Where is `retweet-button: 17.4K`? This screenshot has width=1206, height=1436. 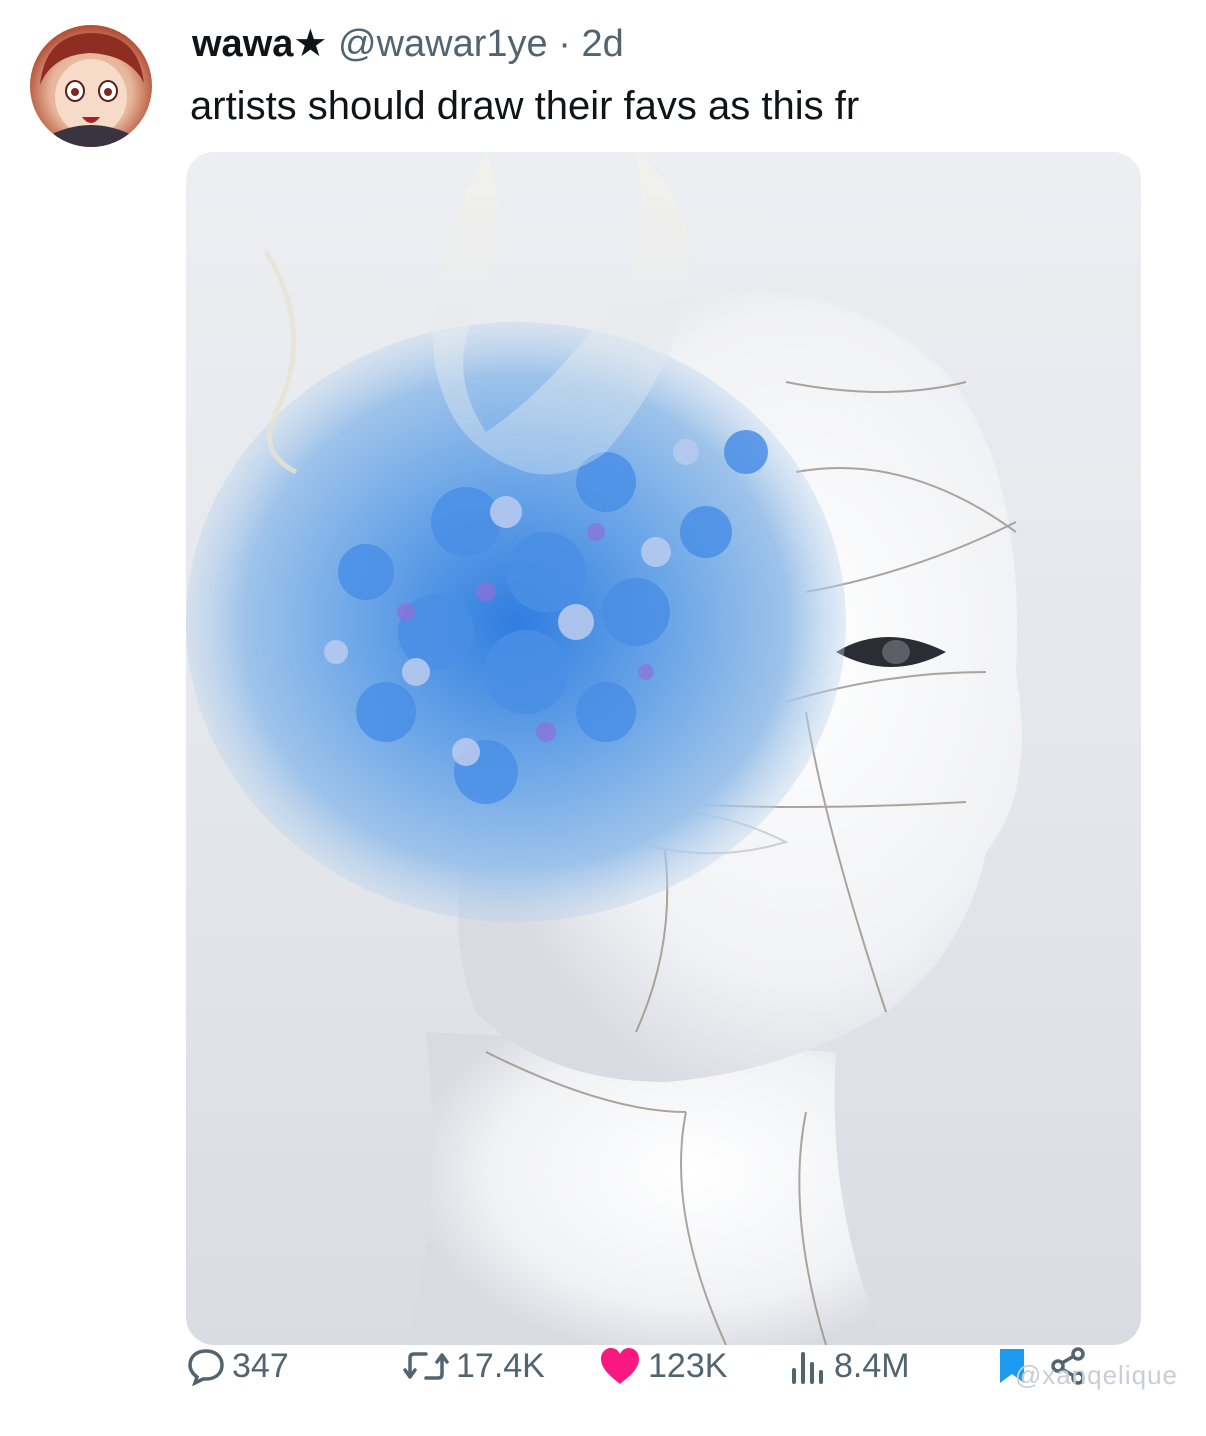 retweet-button: 17.4K is located at coordinates (473, 1366).